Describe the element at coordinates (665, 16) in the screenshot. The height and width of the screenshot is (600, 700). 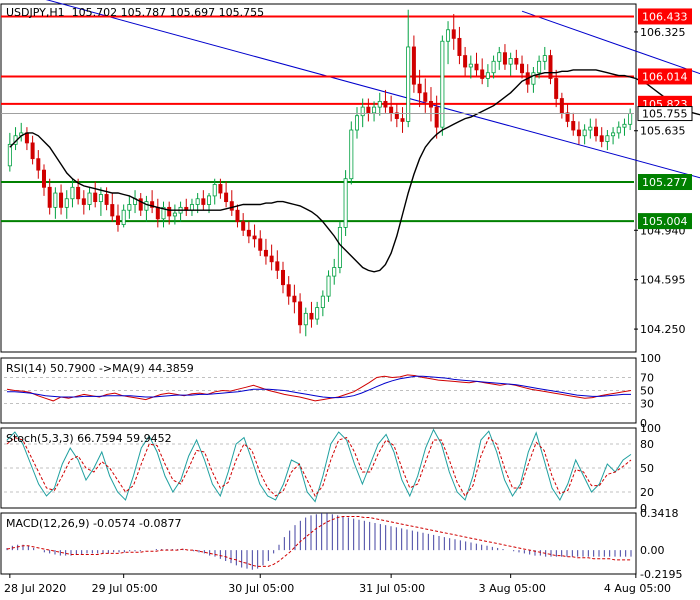
I see `resistance-level-label: 106.433` at that location.